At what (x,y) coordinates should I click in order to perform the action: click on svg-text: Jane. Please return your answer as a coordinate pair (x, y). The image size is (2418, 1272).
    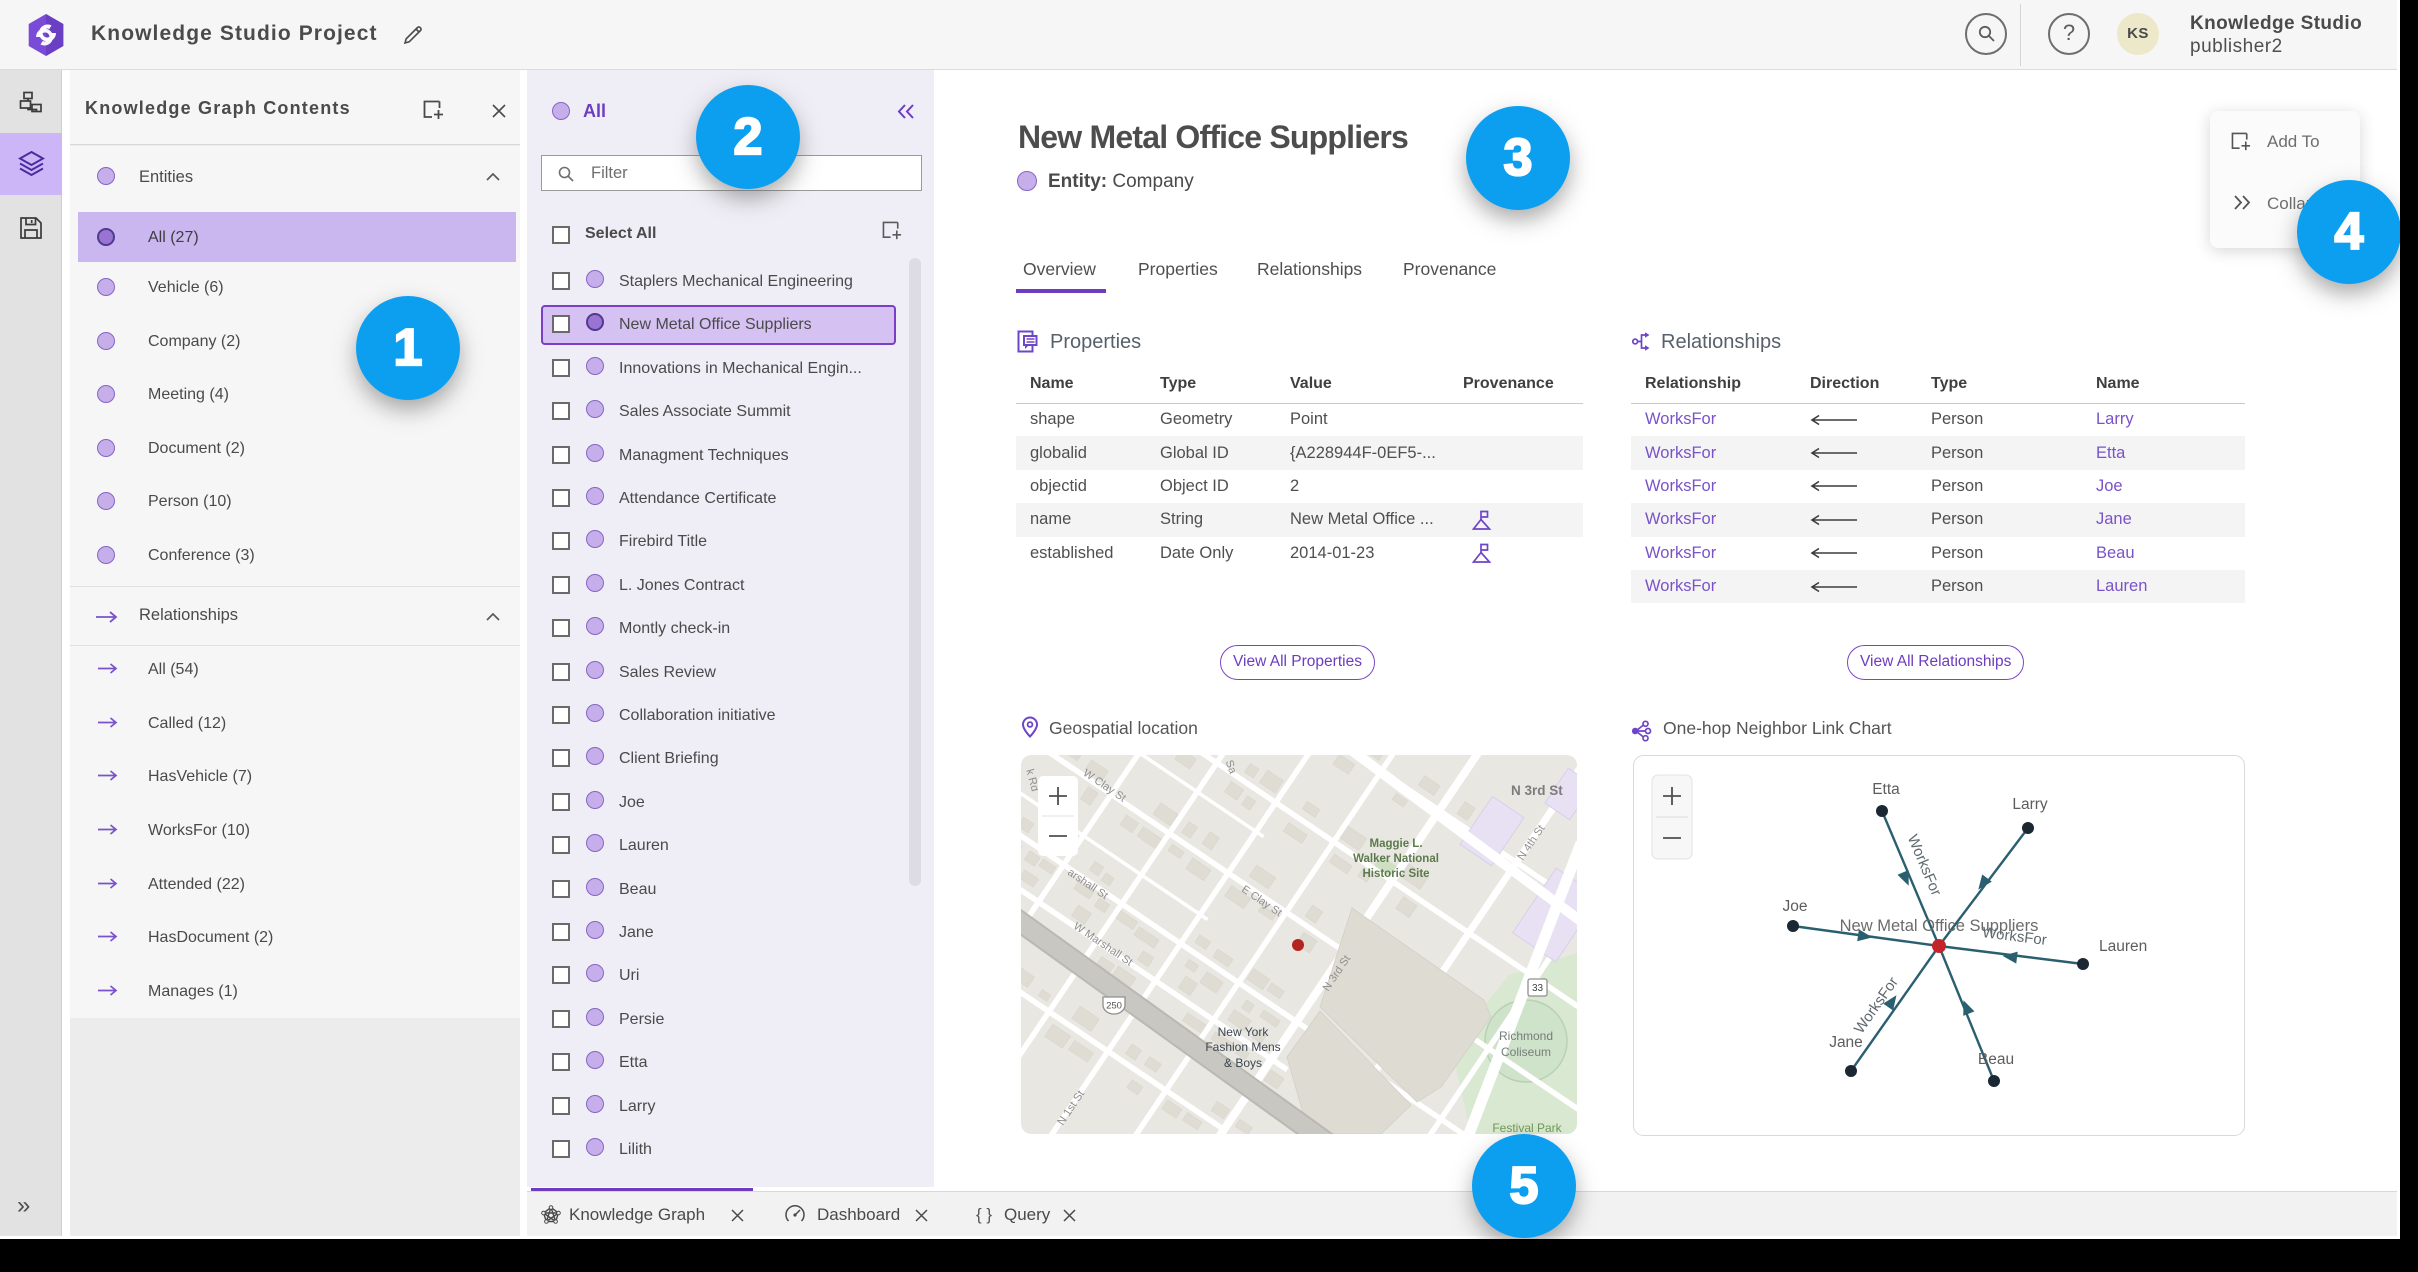
    Looking at the image, I should click on (1846, 1042).